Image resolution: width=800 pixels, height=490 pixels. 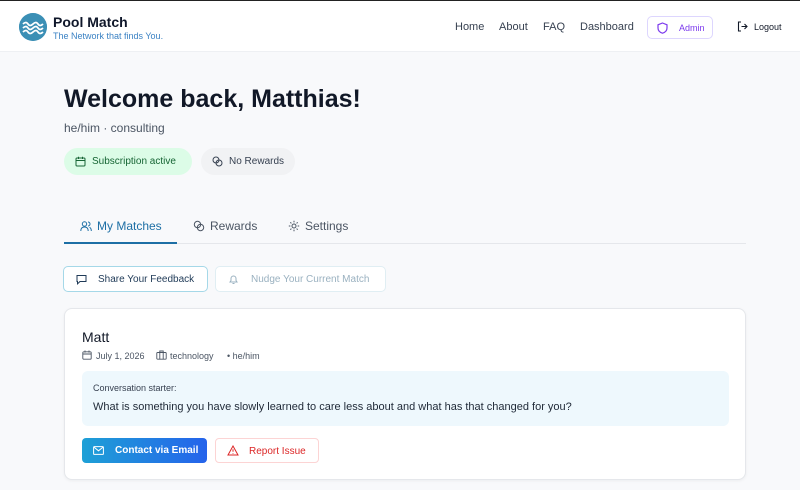 What do you see at coordinates (277, 451) in the screenshot?
I see `report-issue-label: Report Issue` at bounding box center [277, 451].